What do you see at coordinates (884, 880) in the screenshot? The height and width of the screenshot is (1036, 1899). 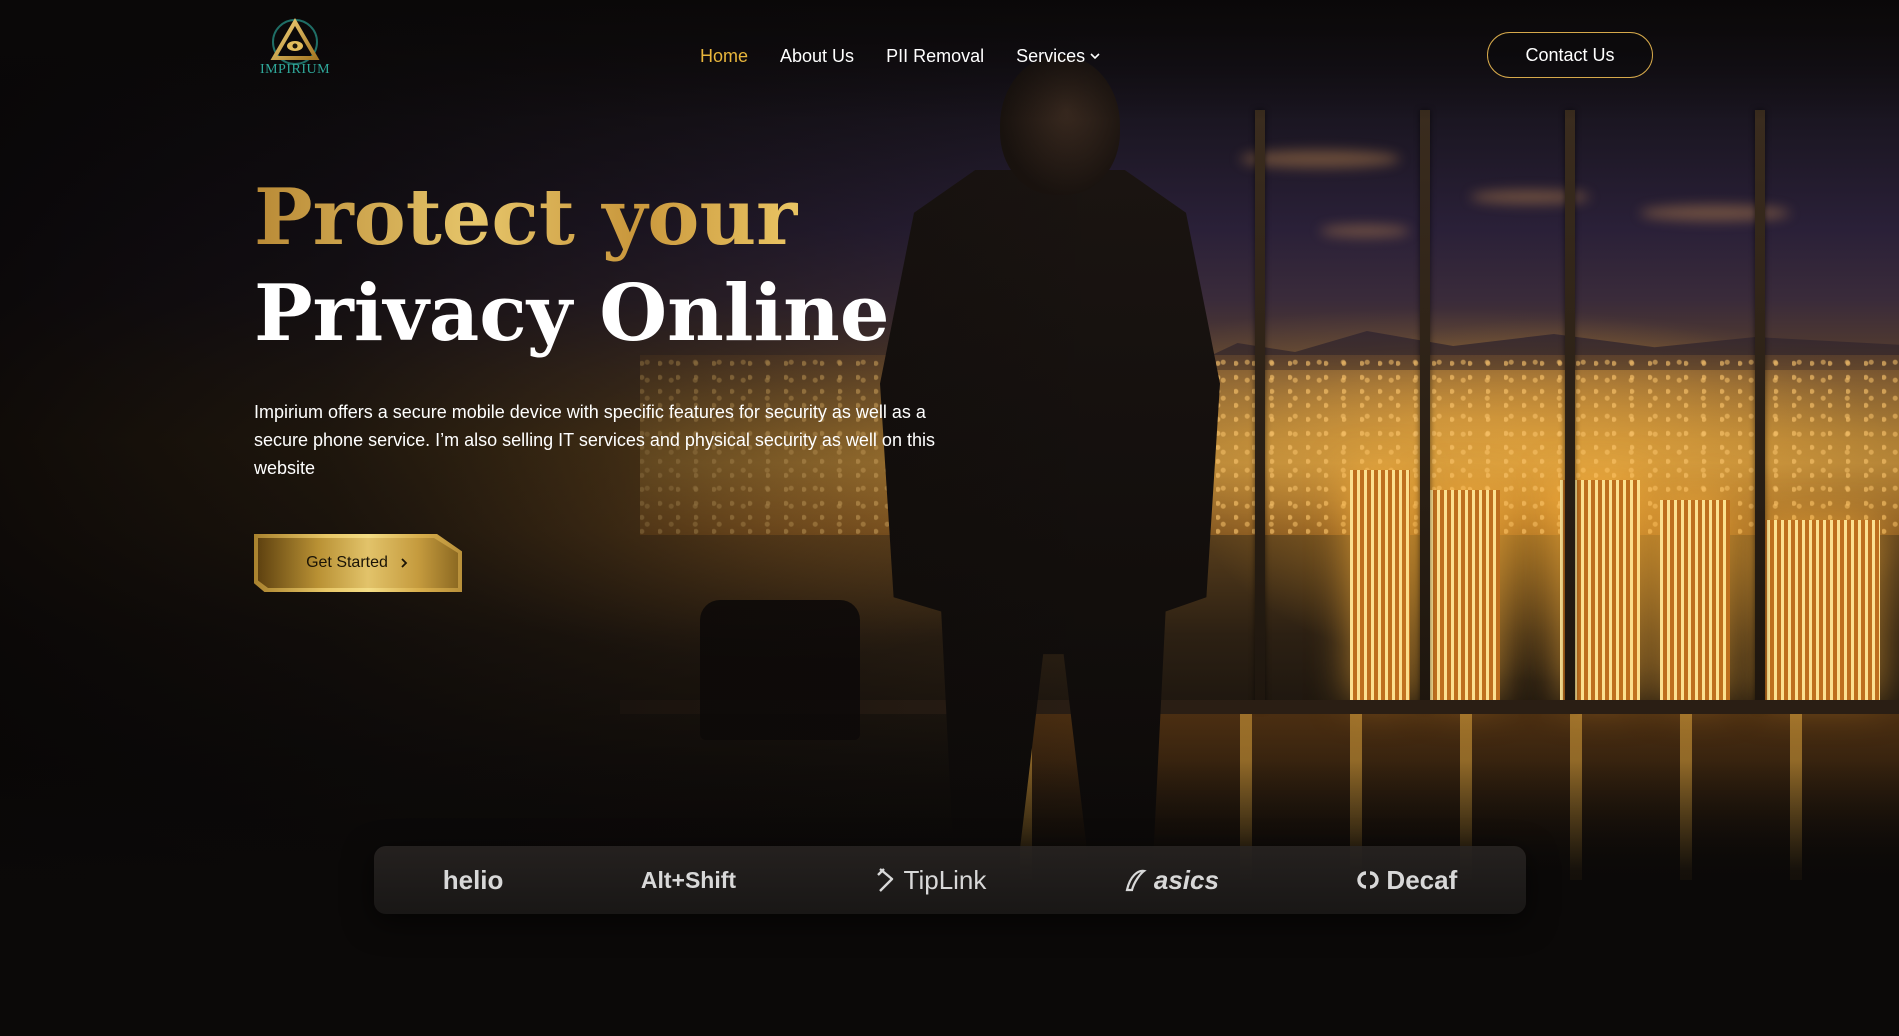 I see `tiplink-icon` at bounding box center [884, 880].